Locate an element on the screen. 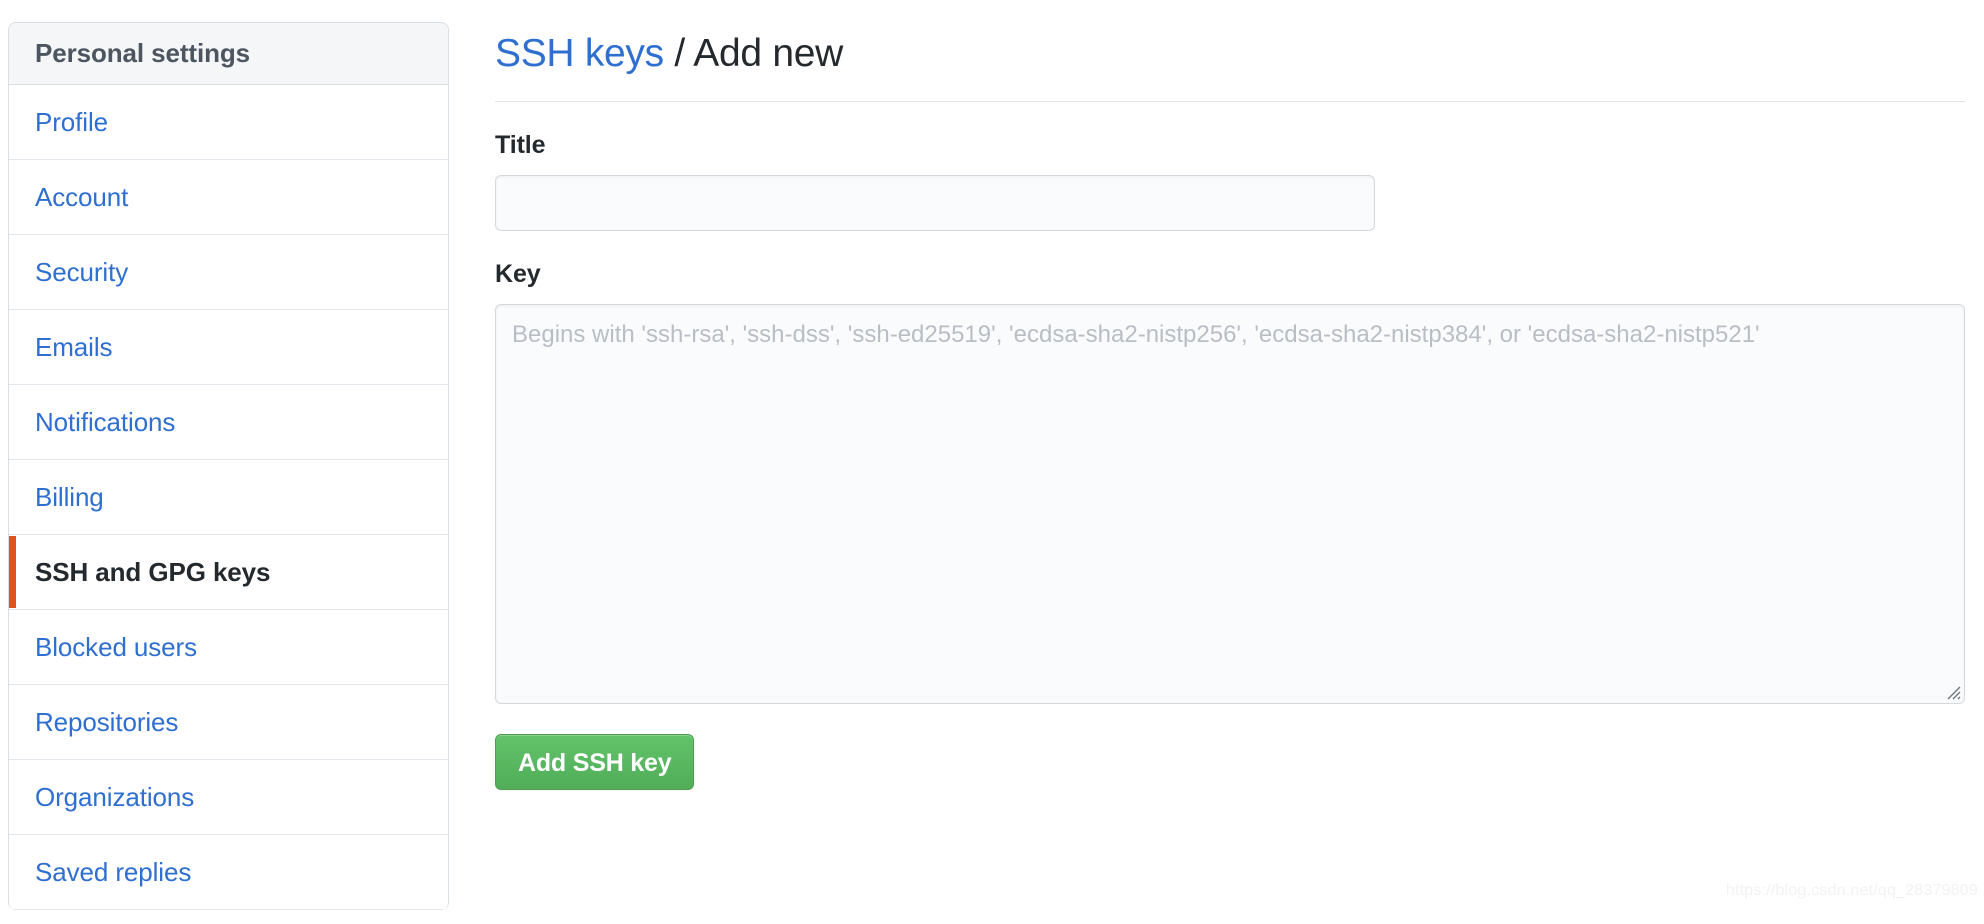 The width and height of the screenshot is (1984, 924). add-ssh-key-button: Add SSH key is located at coordinates (595, 762).